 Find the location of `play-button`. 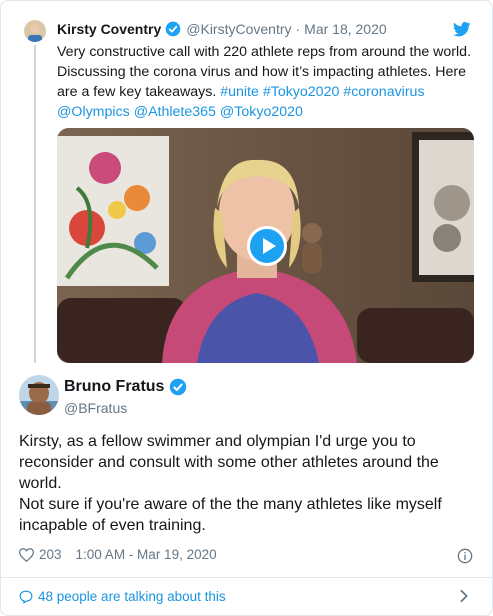

play-button is located at coordinates (267, 246).